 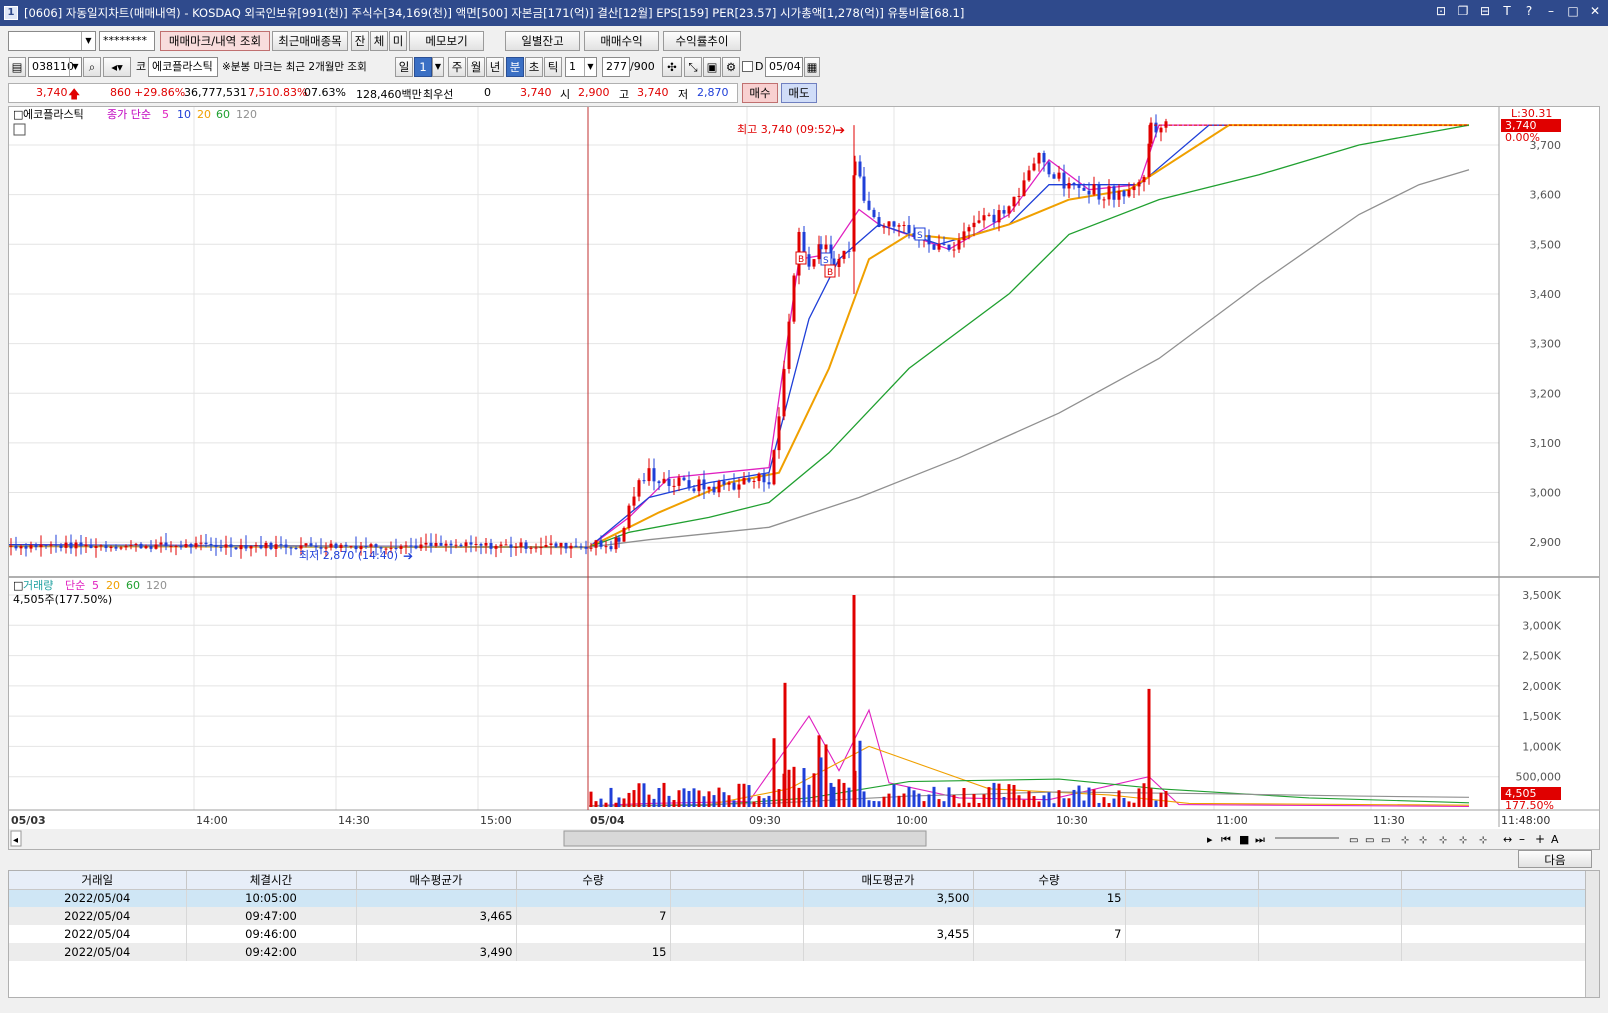 What do you see at coordinates (1260, 839) in the screenshot?
I see `forward-icon: ⏭` at bounding box center [1260, 839].